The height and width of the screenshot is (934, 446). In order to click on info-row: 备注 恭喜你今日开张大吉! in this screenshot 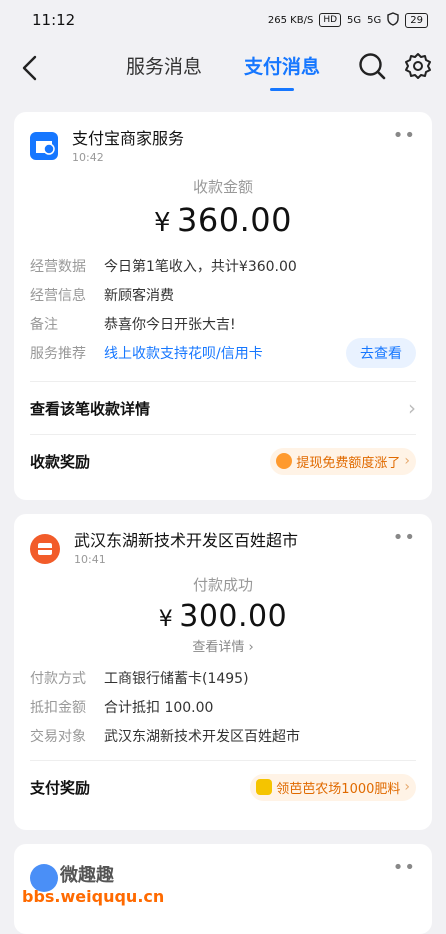, I will do `click(133, 324)`.